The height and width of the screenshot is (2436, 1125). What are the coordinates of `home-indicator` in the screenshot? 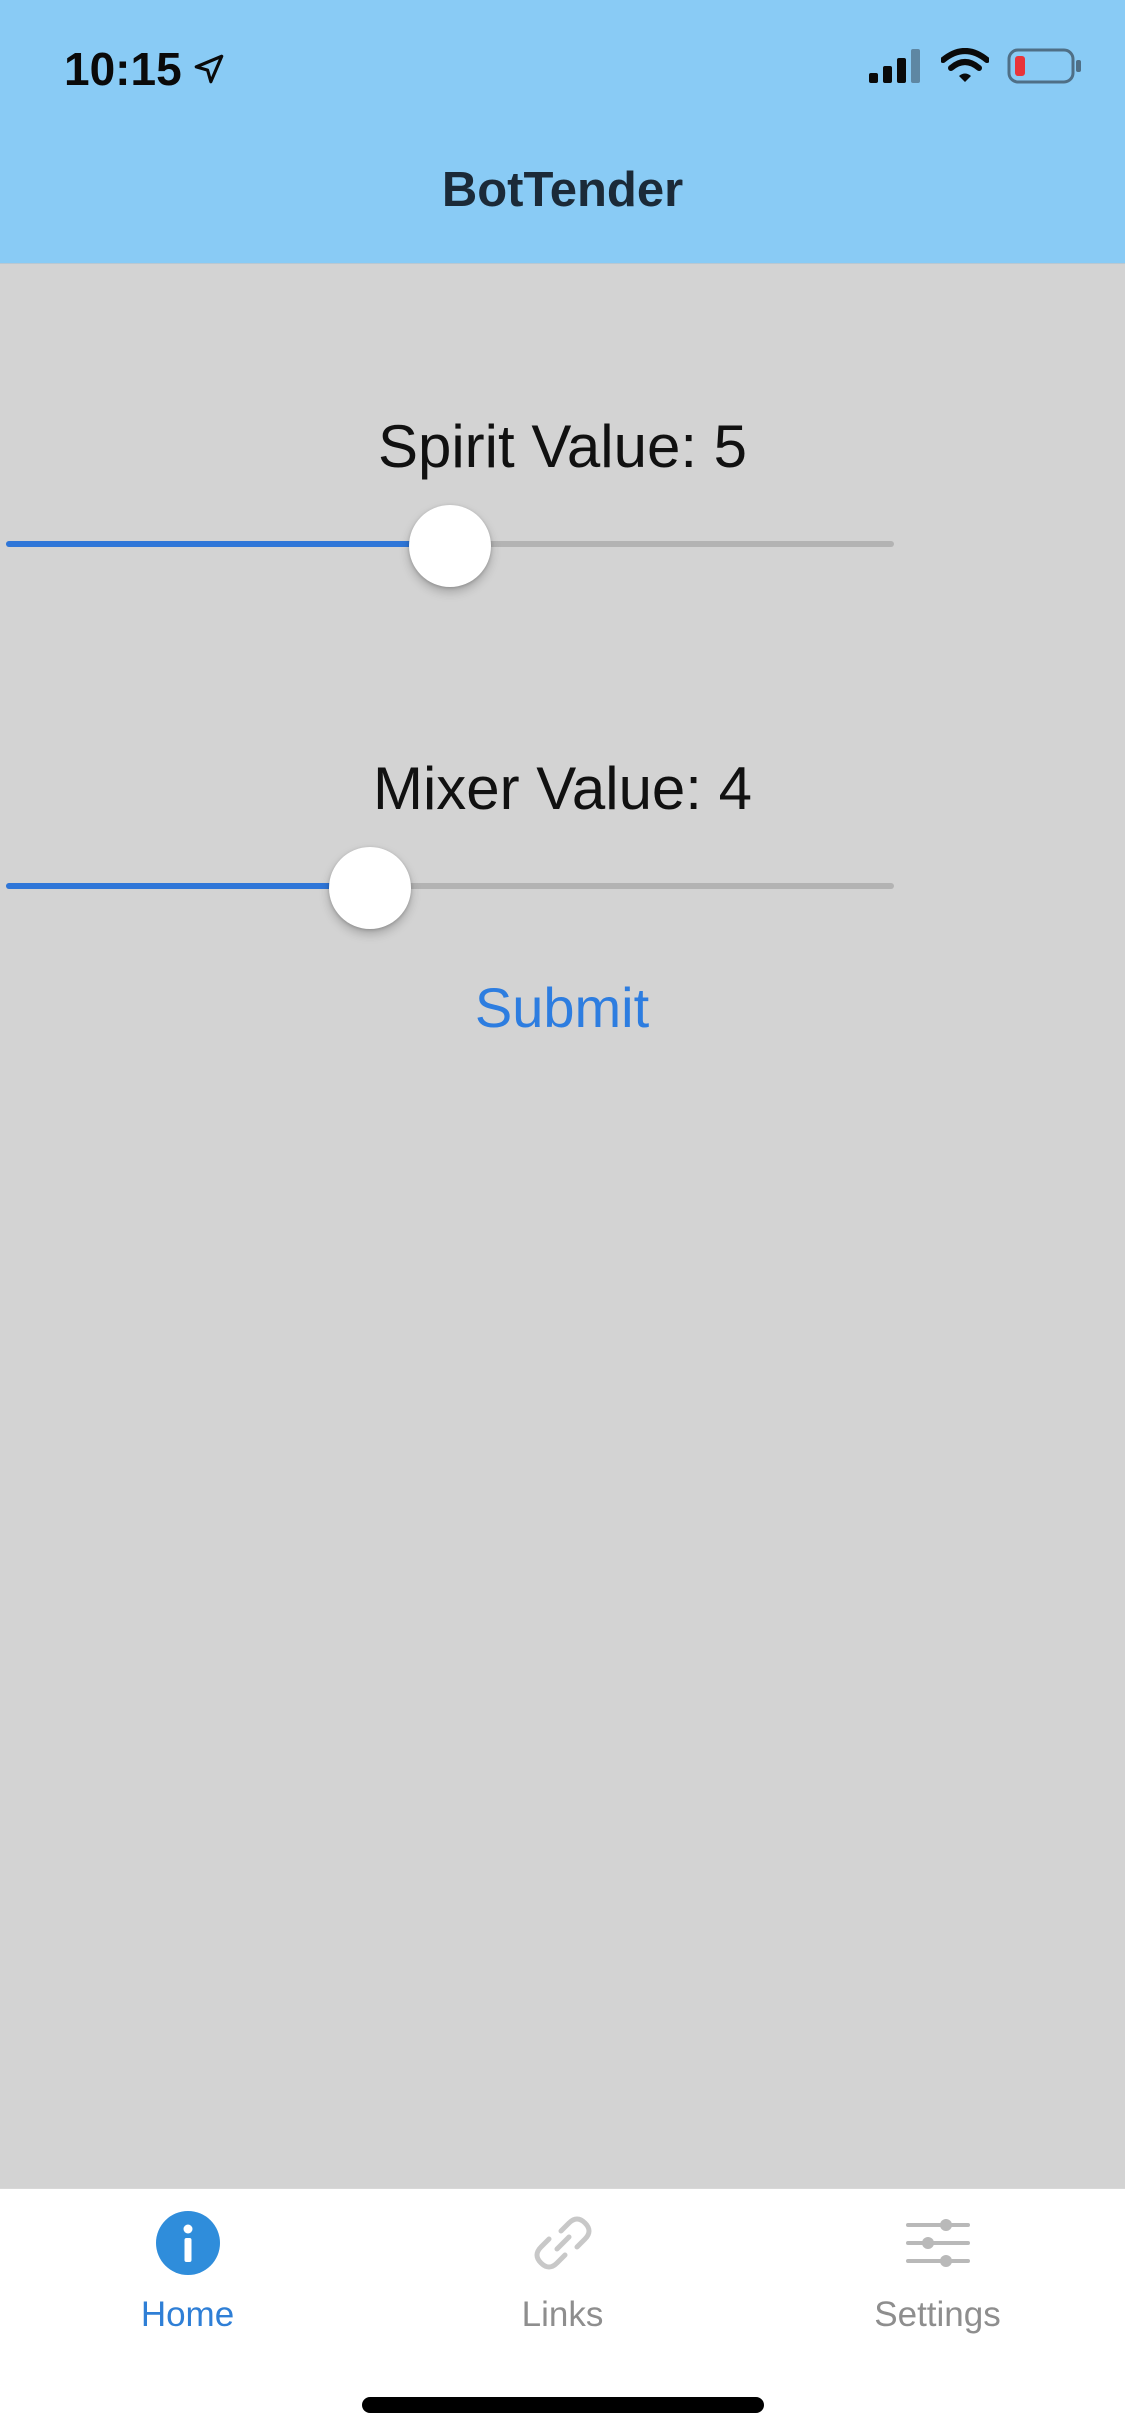 It's located at (563, 2405).